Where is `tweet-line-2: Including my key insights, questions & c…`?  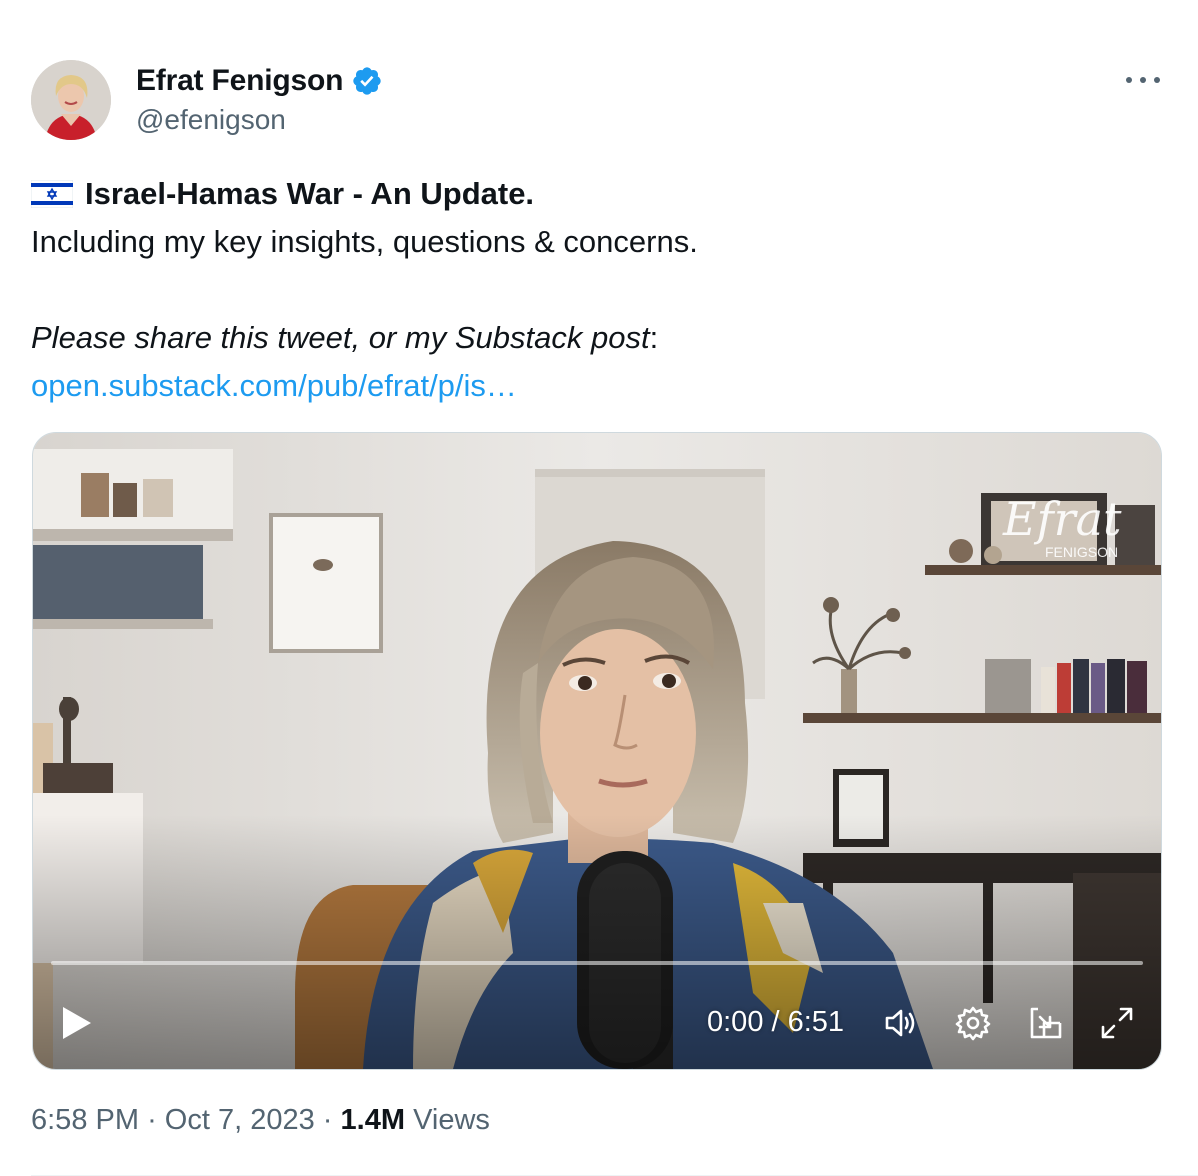 tweet-line-2: Including my key insights, questions & c… is located at coordinates (364, 241).